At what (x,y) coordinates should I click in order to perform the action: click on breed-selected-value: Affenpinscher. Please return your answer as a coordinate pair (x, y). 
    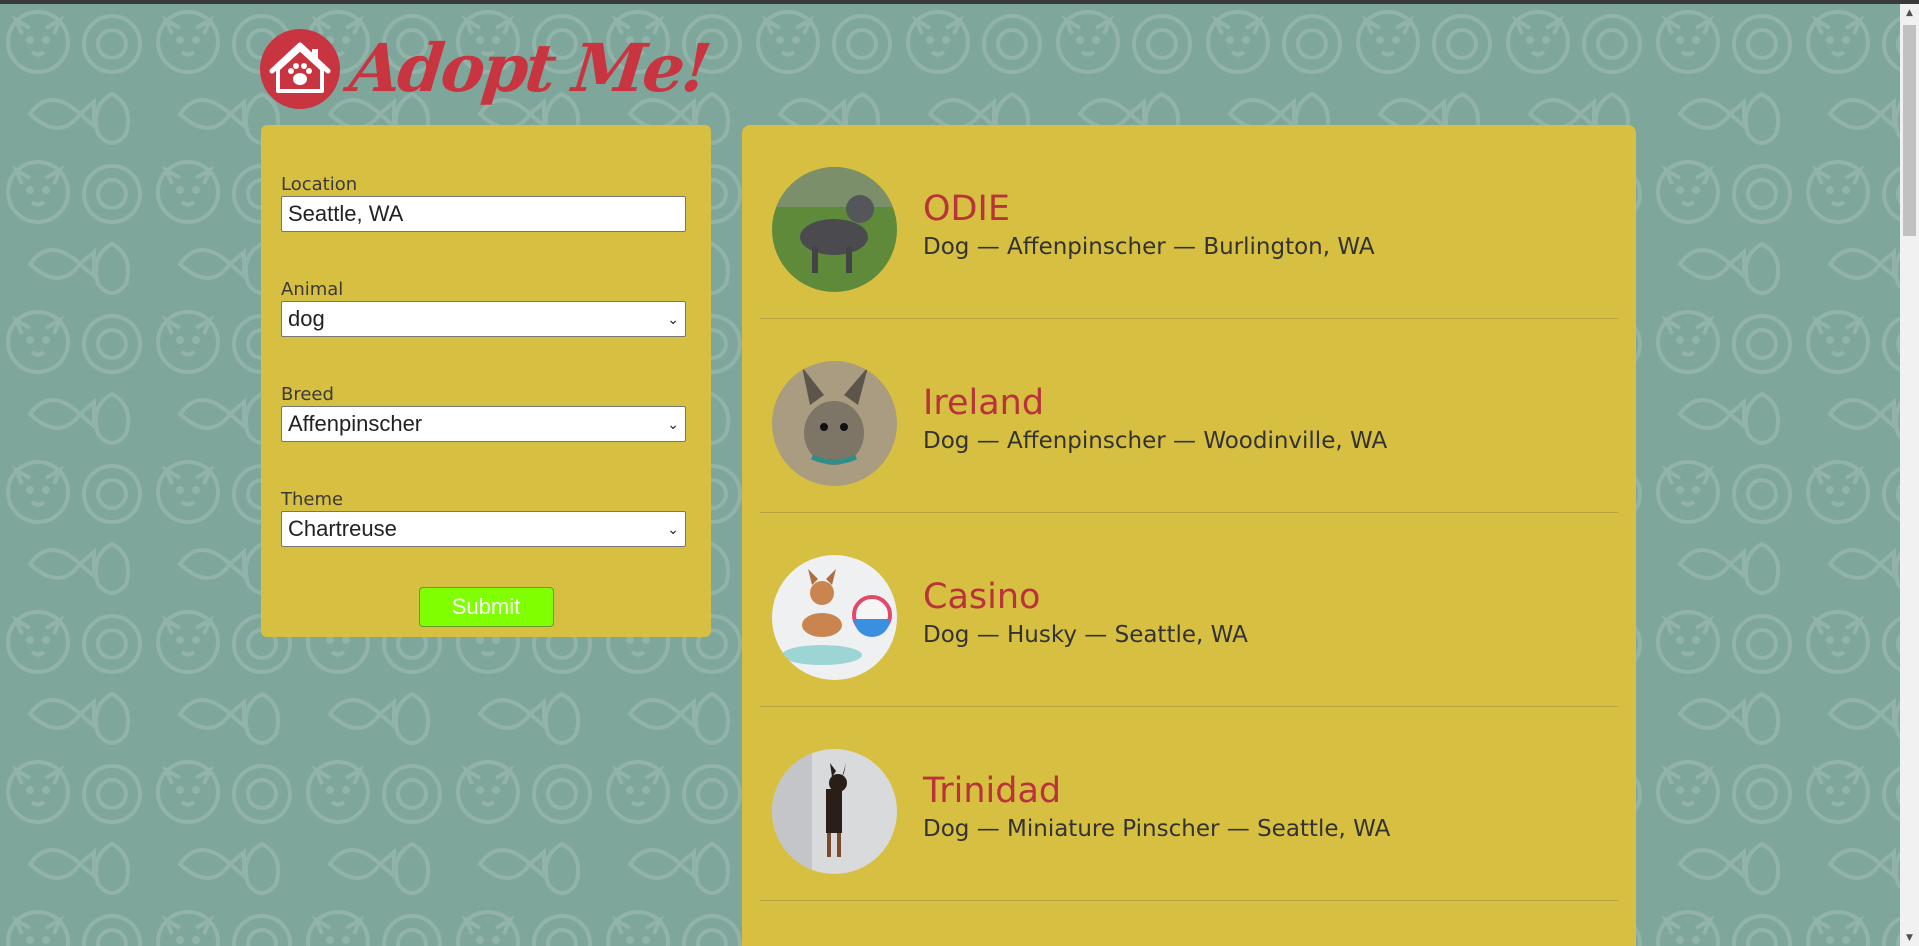
    Looking at the image, I should click on (355, 423).